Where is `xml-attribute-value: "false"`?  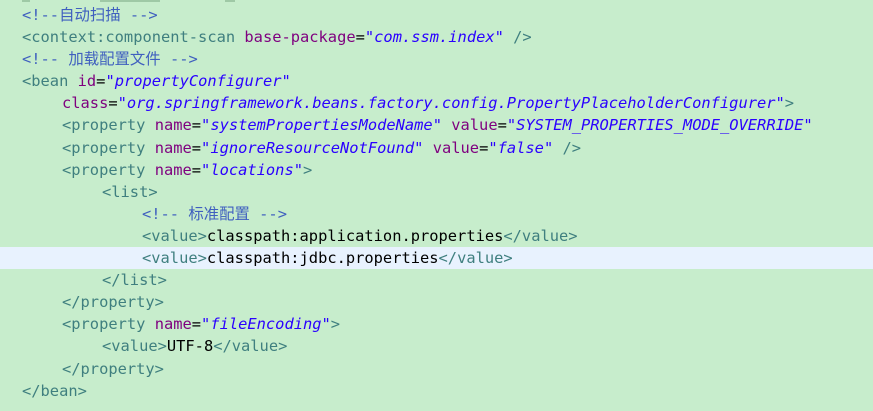
xml-attribute-value: "false" is located at coordinates (521, 147).